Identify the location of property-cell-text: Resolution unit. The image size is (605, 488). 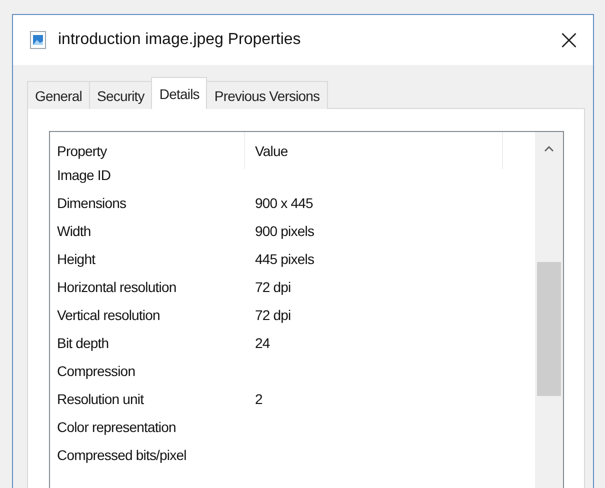
(100, 399).